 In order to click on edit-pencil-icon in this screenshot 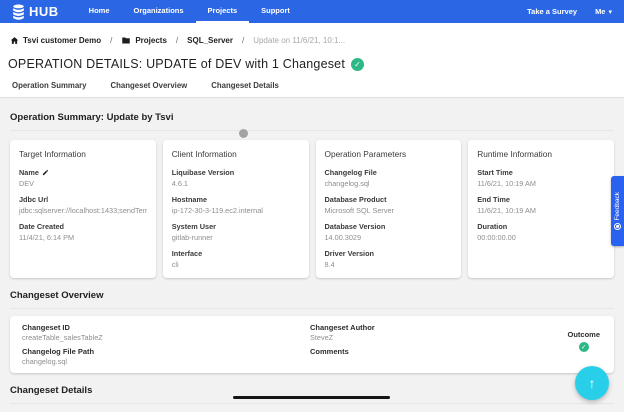, I will do `click(45, 172)`.